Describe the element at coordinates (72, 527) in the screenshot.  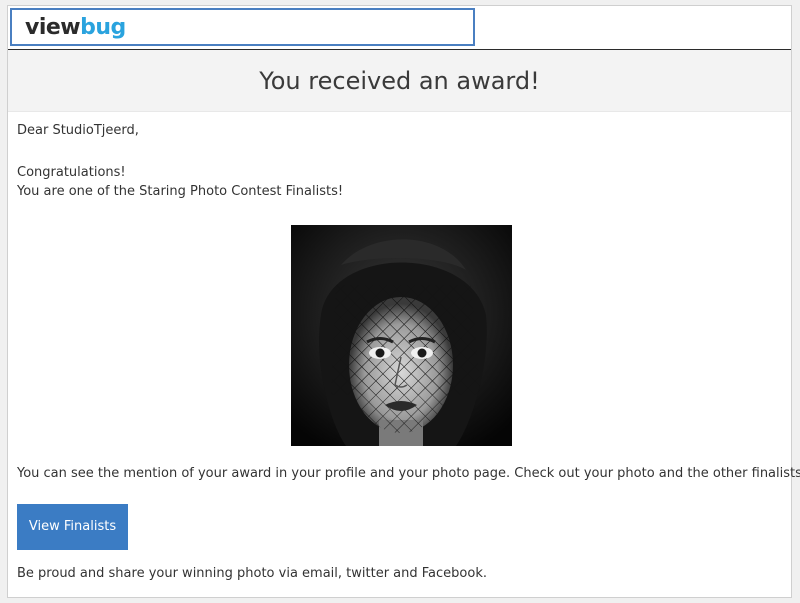
I see `view-finalists-button: View Finalists` at that location.